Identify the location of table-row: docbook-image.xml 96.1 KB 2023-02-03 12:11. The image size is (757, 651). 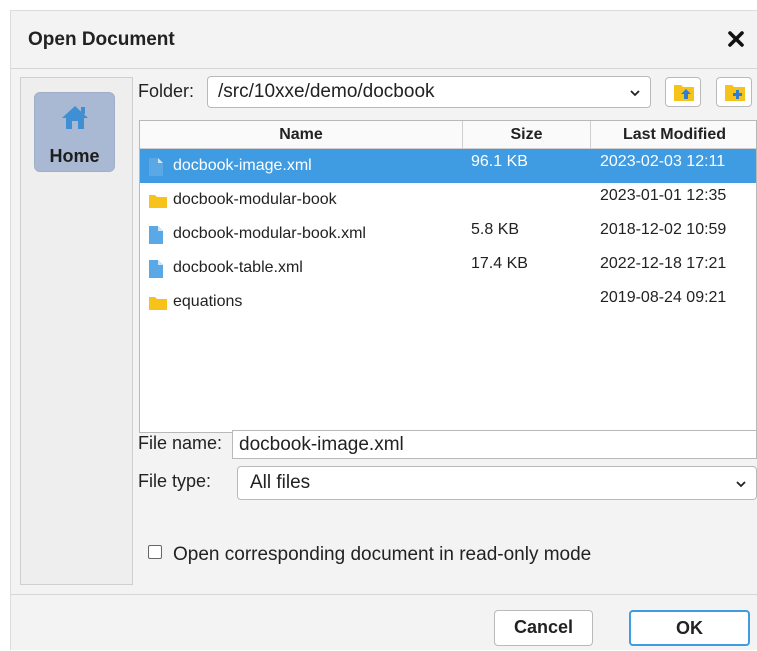
(448, 166).